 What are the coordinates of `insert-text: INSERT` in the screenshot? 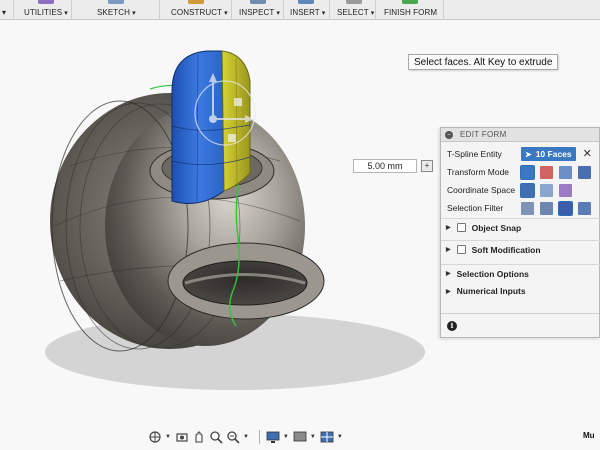 It's located at (305, 12).